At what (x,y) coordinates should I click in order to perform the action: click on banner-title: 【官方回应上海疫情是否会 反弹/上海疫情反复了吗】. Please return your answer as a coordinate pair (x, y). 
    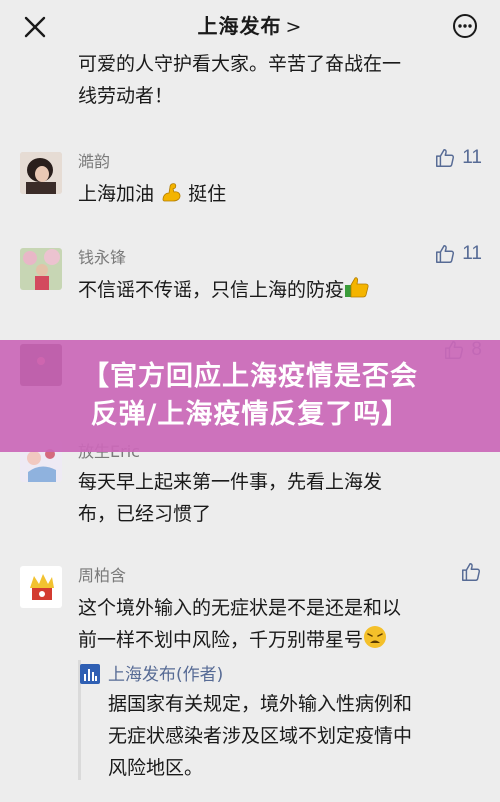
    Looking at the image, I should click on (250, 395).